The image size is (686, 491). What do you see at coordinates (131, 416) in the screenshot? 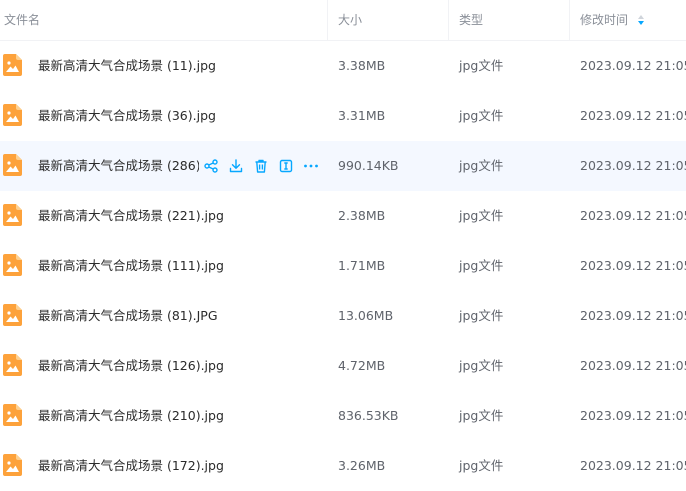
I see `file-name: 最新高清大气合成场景 (210).jpg` at bounding box center [131, 416].